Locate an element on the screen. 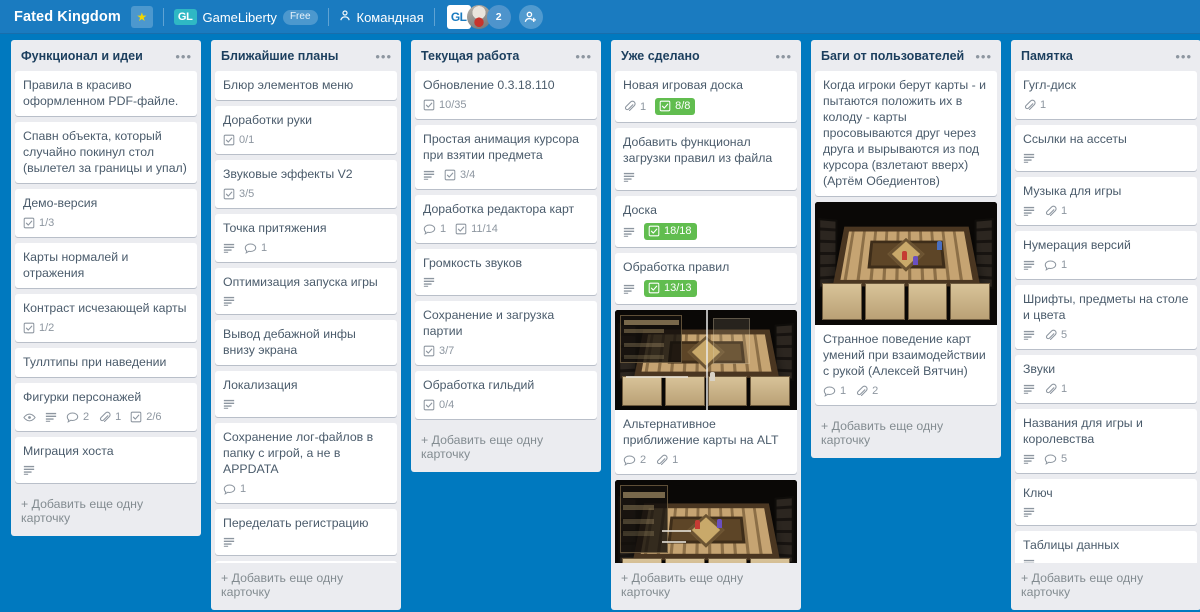 This screenshot has height=612, width=1200. card: Миграция хоста is located at coordinates (106, 460).